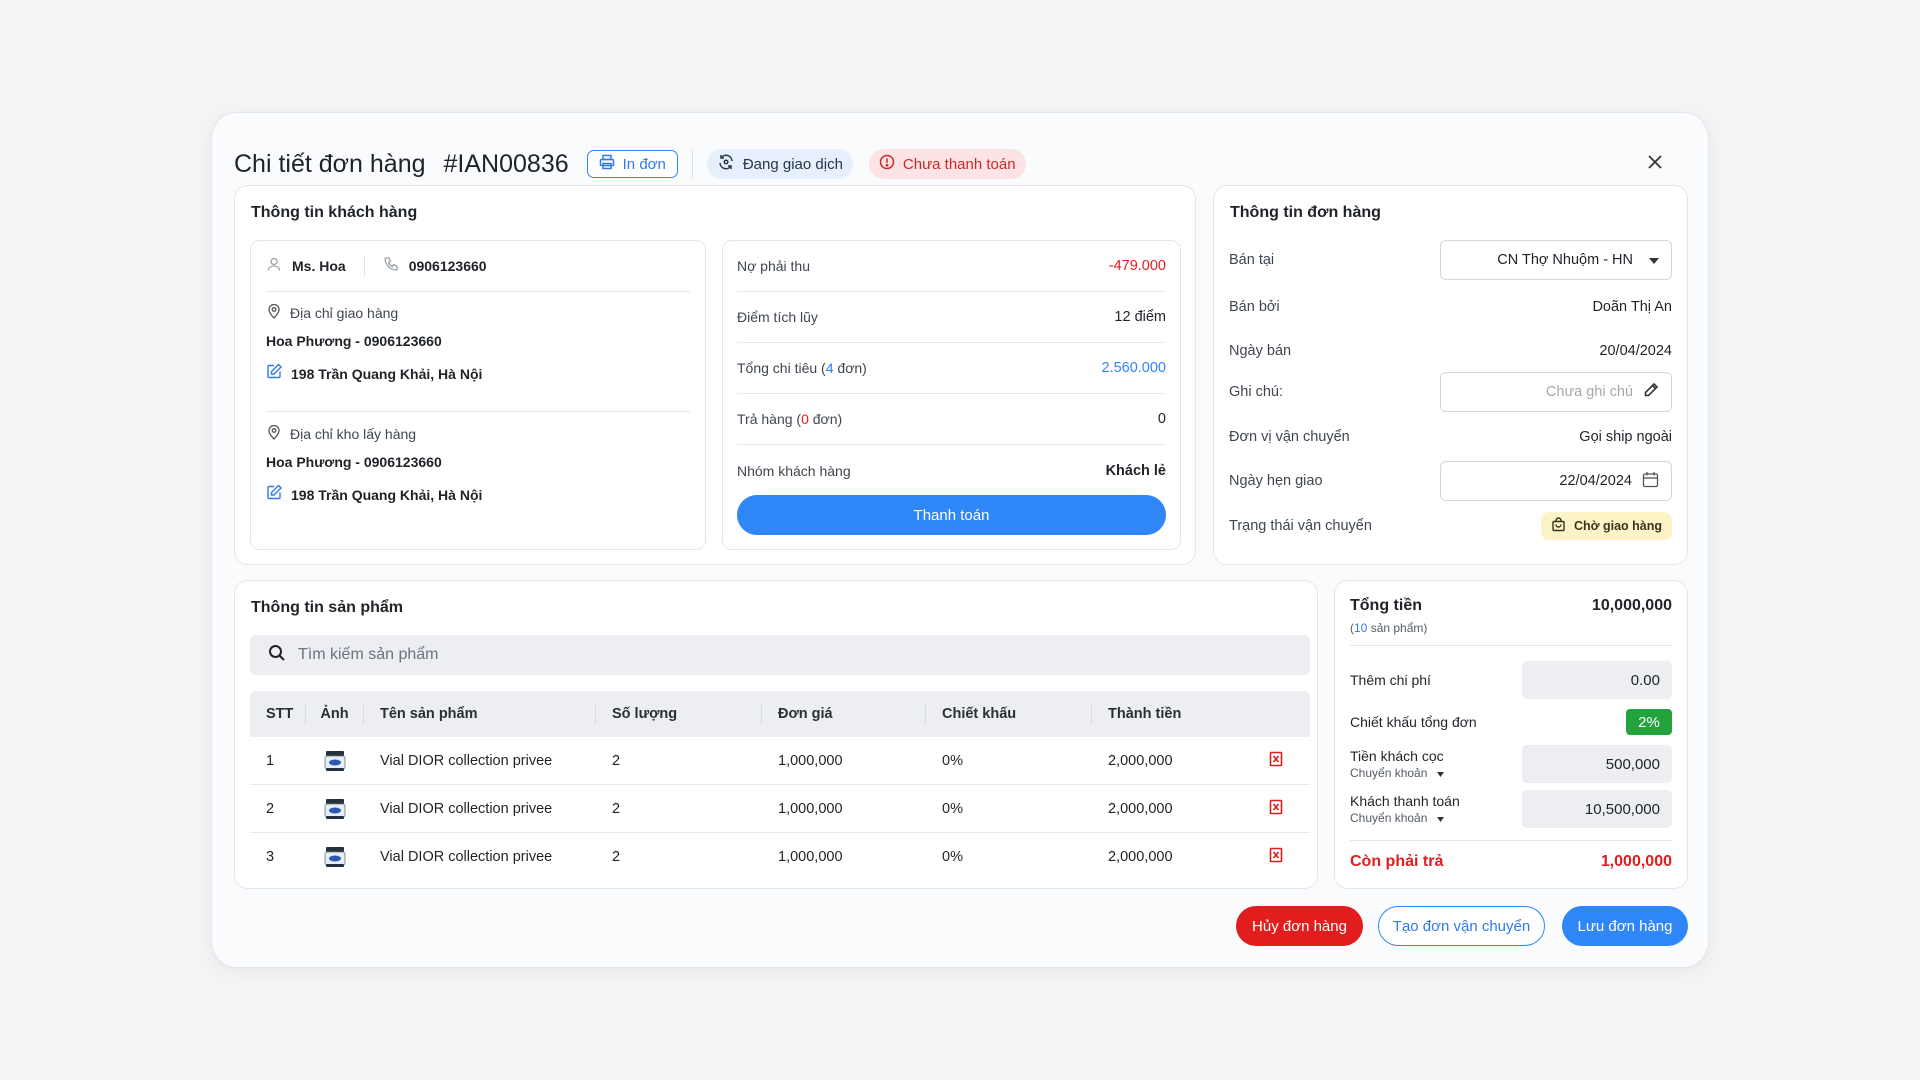 The image size is (1920, 1080). Describe the element at coordinates (1556, 260) in the screenshot. I see `branch-select: CN Thợ Nhuộm - HN` at that location.